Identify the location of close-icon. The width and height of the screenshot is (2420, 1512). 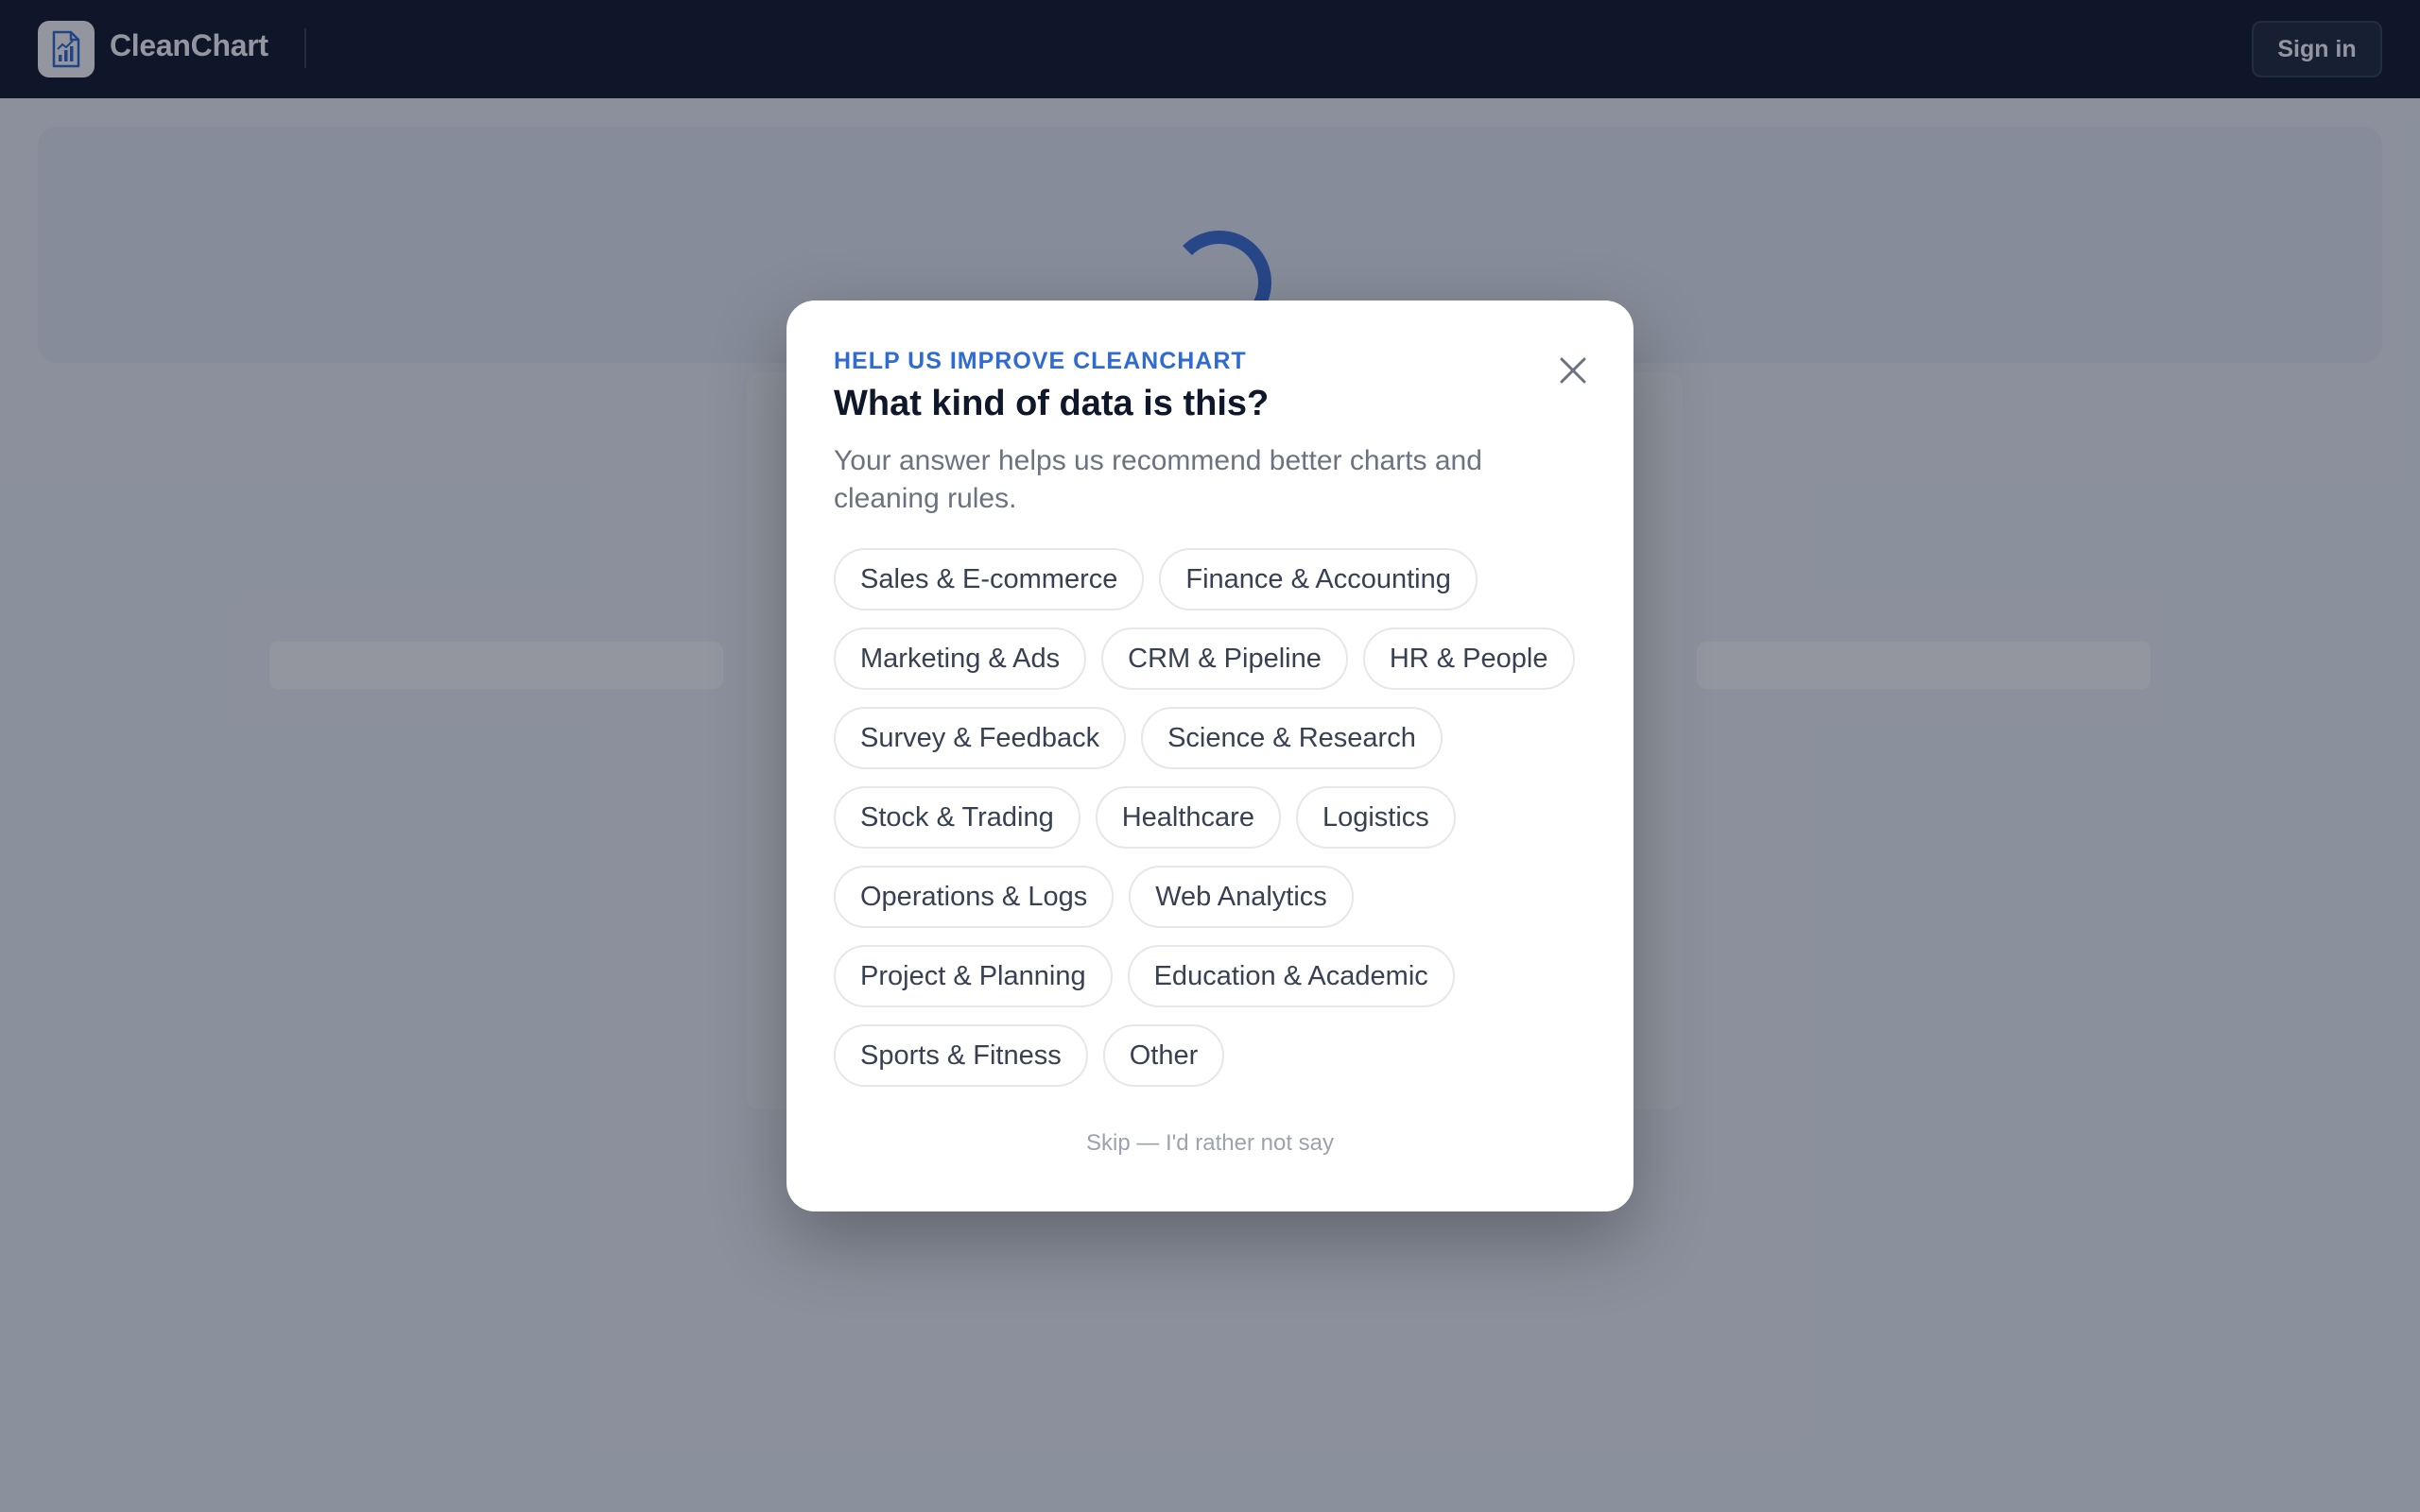
(1573, 370).